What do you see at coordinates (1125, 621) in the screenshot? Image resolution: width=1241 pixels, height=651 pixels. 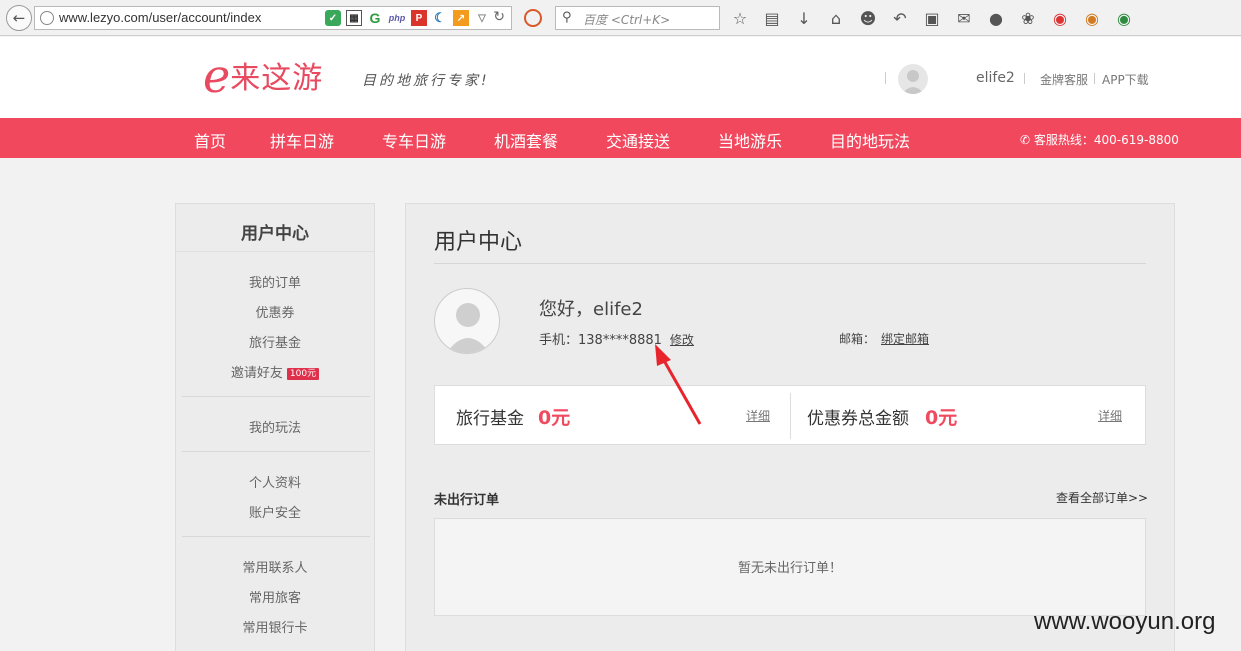 I see `watermark: www.wooyun.org` at bounding box center [1125, 621].